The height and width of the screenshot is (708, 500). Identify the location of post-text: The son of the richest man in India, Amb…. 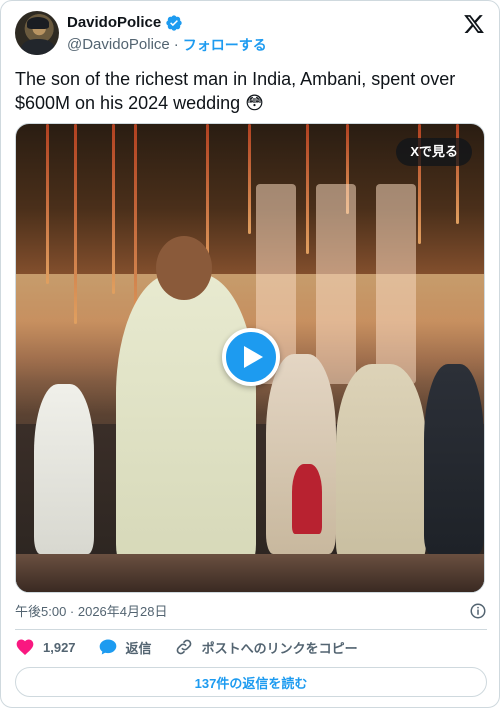
(235, 91).